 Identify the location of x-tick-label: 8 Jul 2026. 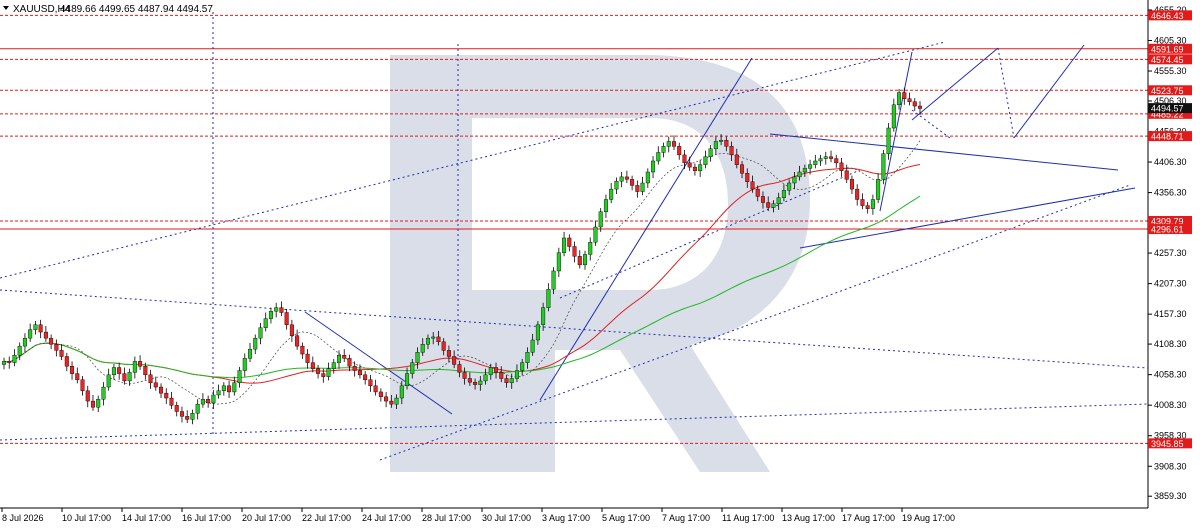
(23, 518).